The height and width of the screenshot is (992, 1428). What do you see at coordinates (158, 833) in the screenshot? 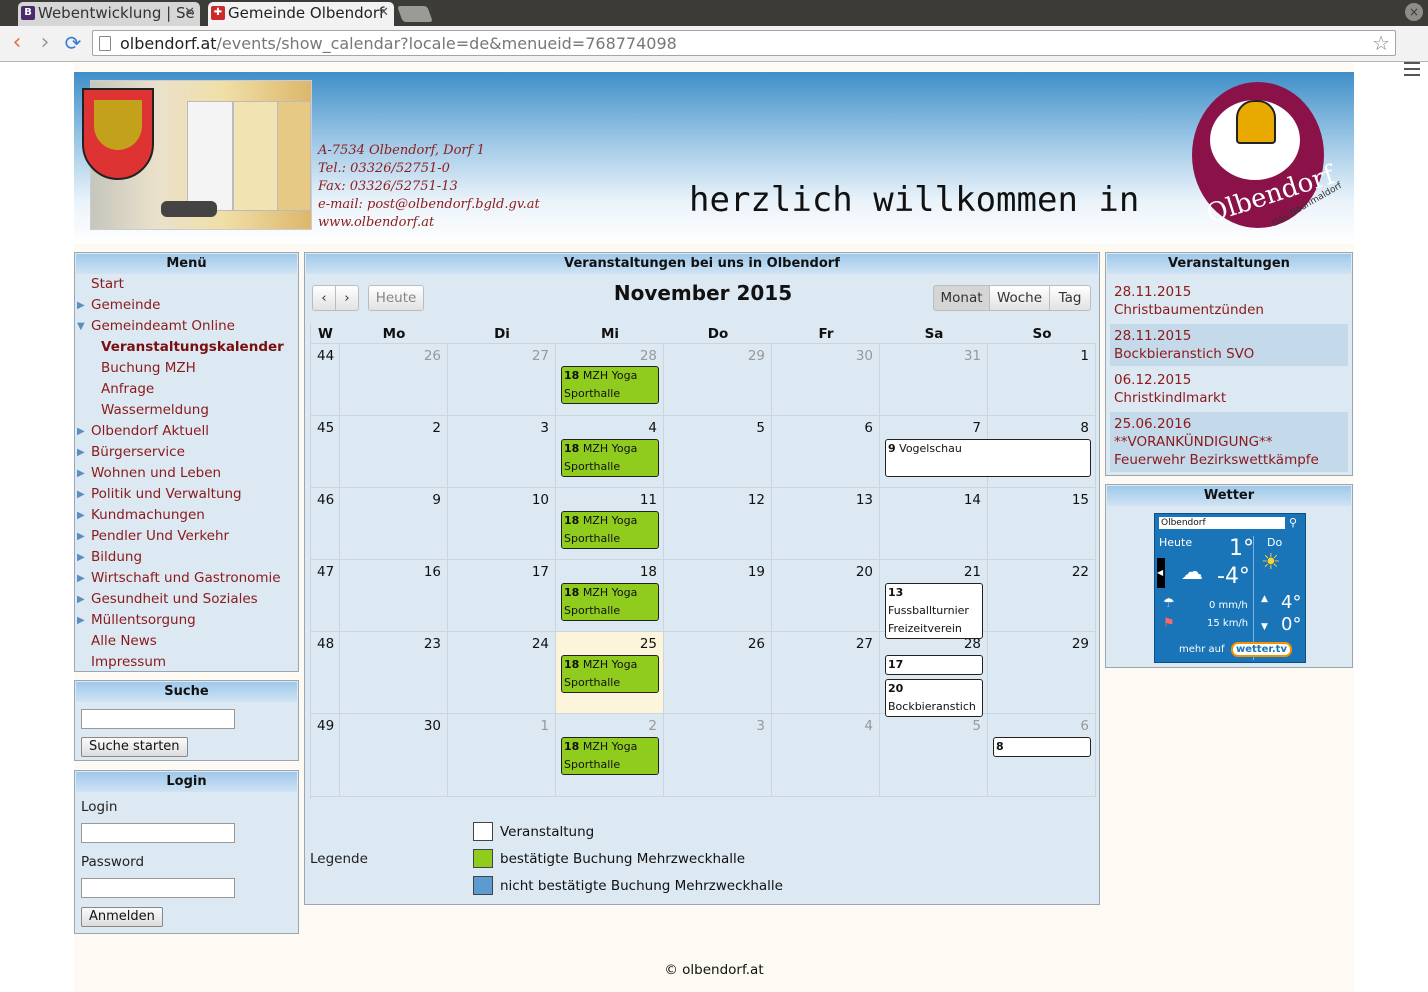
I see `login-input` at bounding box center [158, 833].